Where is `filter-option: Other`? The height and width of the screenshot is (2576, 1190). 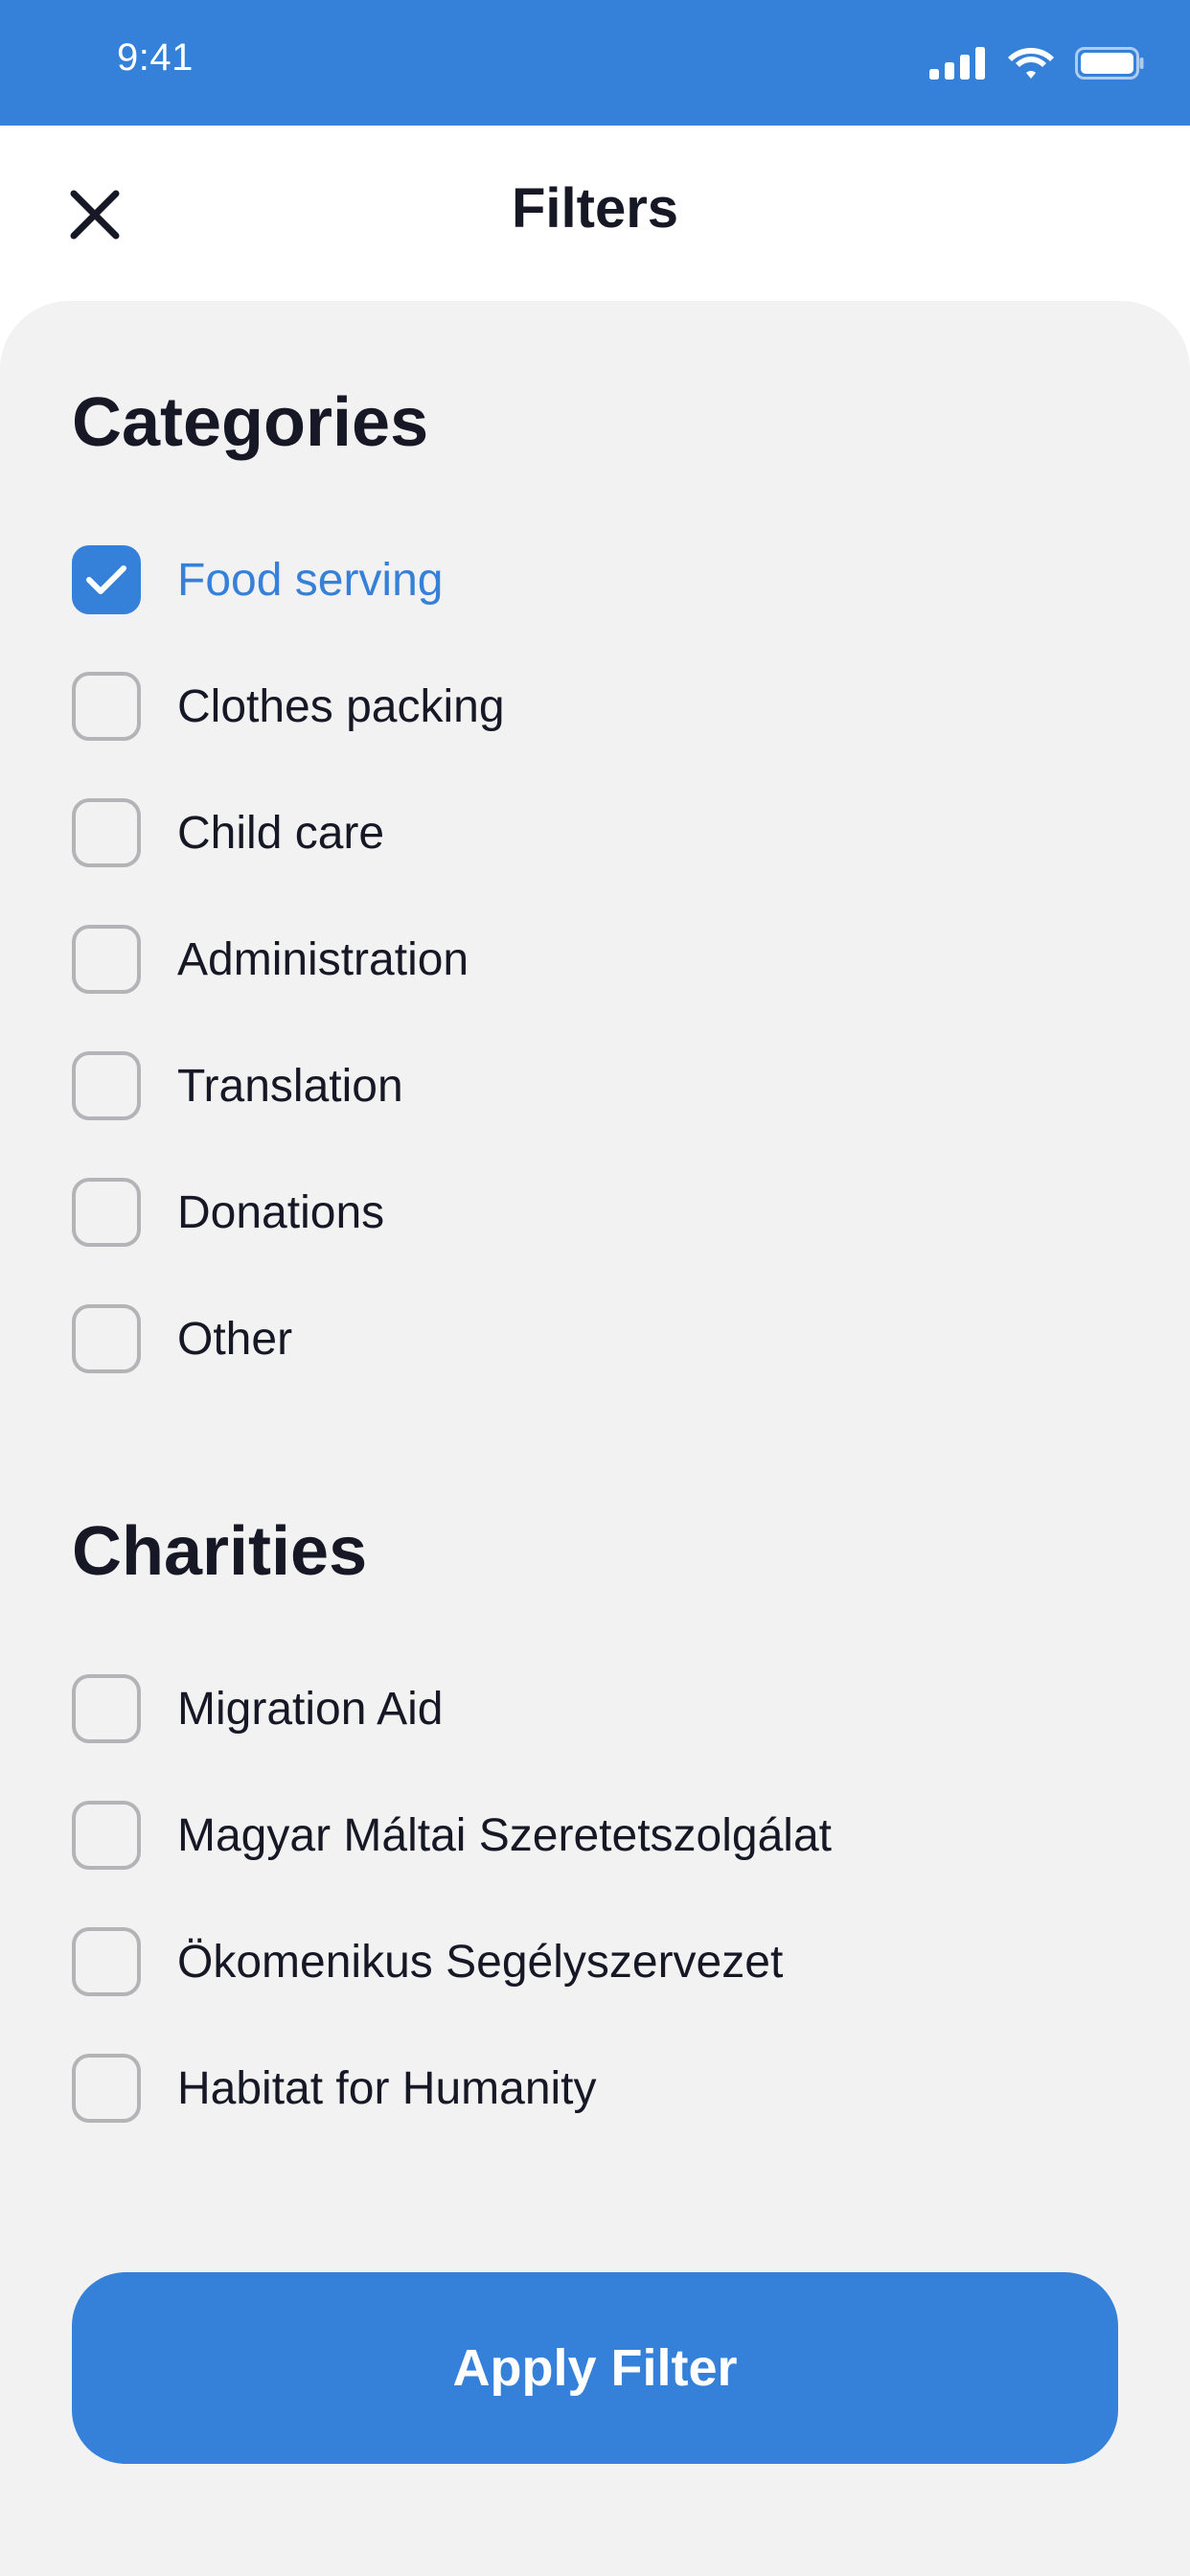 filter-option: Other is located at coordinates (599, 1339).